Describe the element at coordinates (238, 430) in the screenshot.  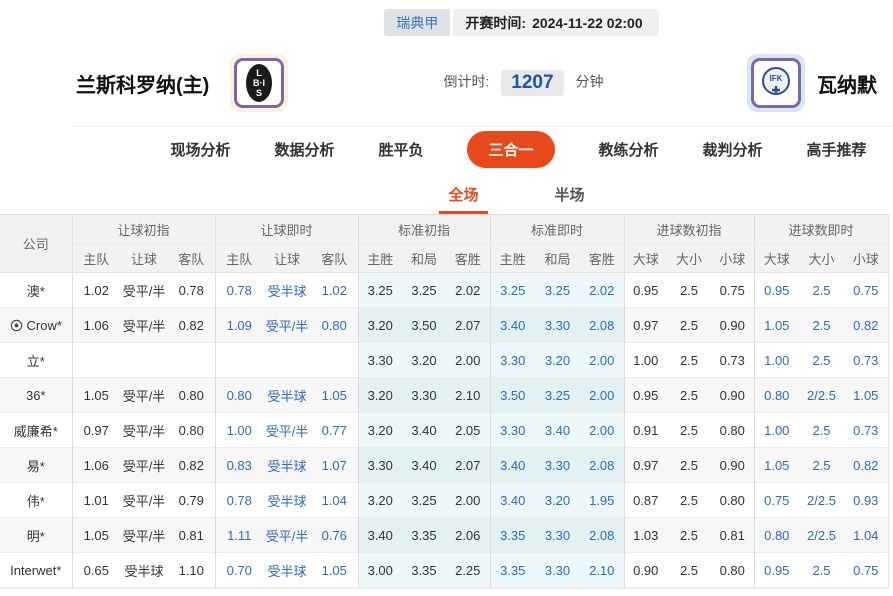
I see `handicap-live-odds: 1.00` at that location.